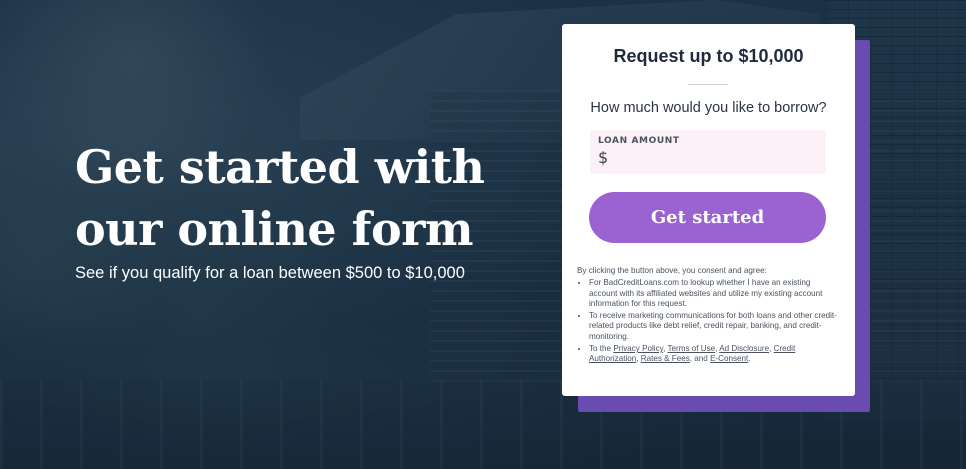  Describe the element at coordinates (691, 348) in the screenshot. I see `terms-of-use-link: Terms of Use` at that location.